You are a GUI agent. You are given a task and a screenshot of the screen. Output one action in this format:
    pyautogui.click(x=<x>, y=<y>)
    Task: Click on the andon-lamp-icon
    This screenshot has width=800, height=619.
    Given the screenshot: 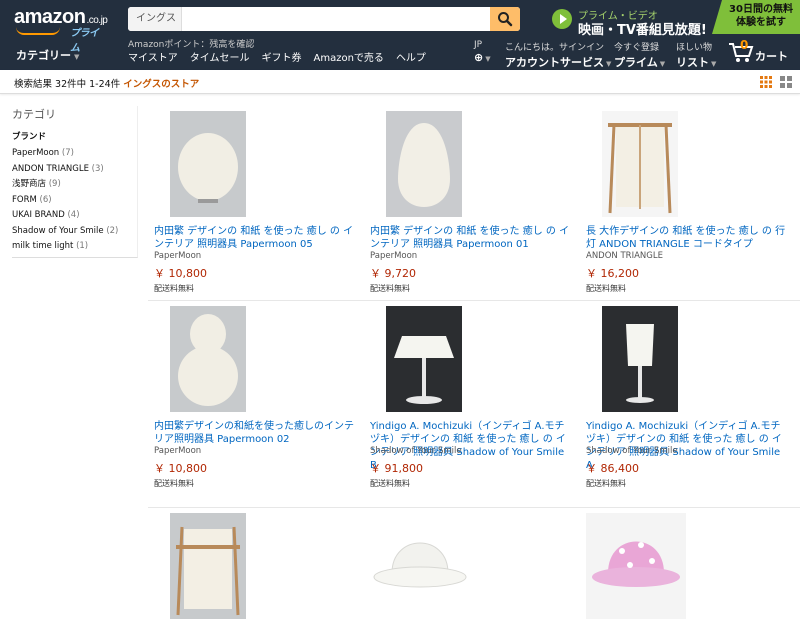 What is the action you would take?
    pyautogui.click(x=640, y=164)
    